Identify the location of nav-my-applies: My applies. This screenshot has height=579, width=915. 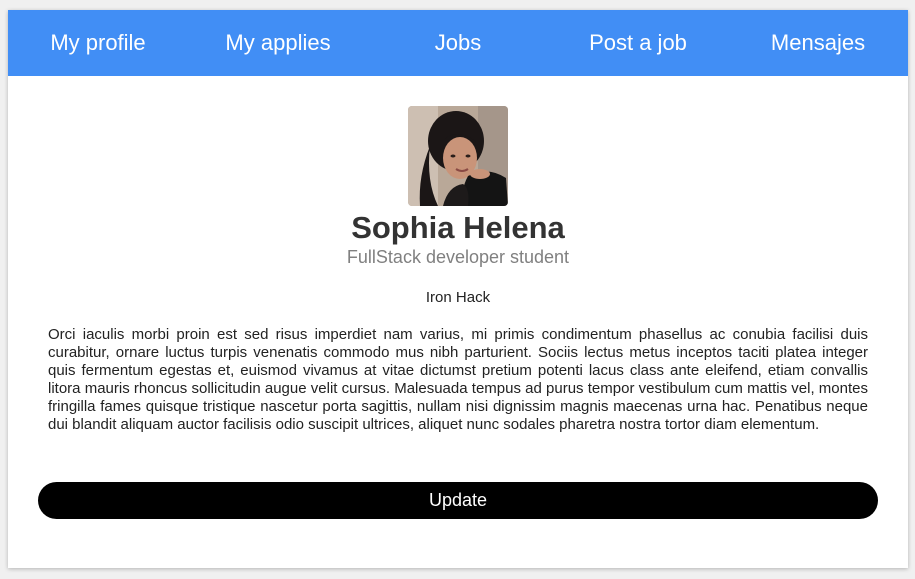
(278, 43).